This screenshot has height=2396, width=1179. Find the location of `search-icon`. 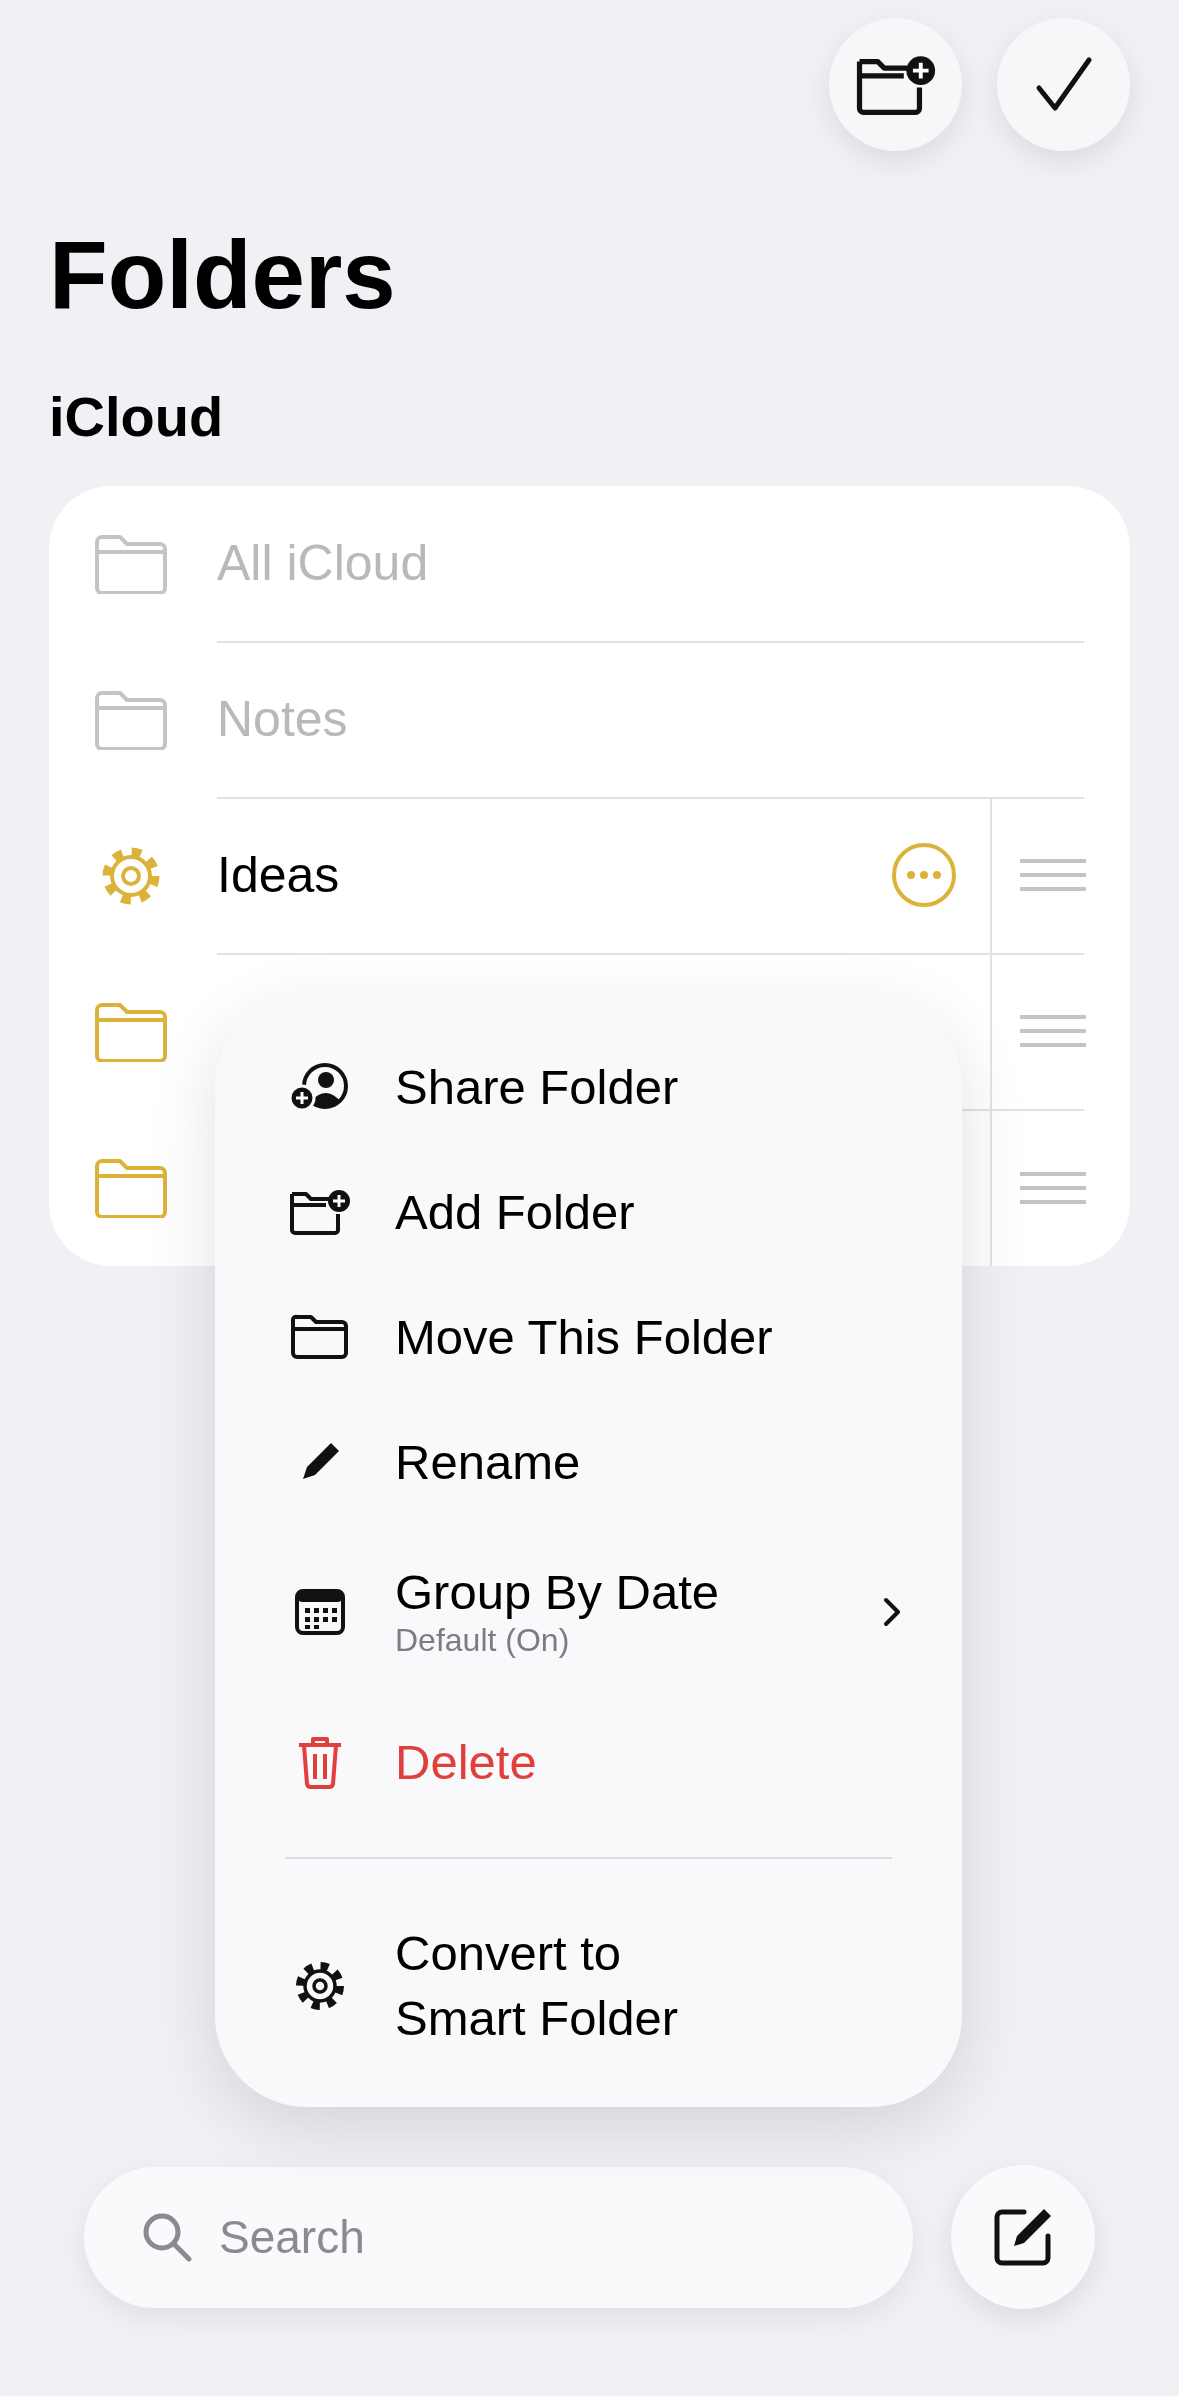

search-icon is located at coordinates (167, 2237).